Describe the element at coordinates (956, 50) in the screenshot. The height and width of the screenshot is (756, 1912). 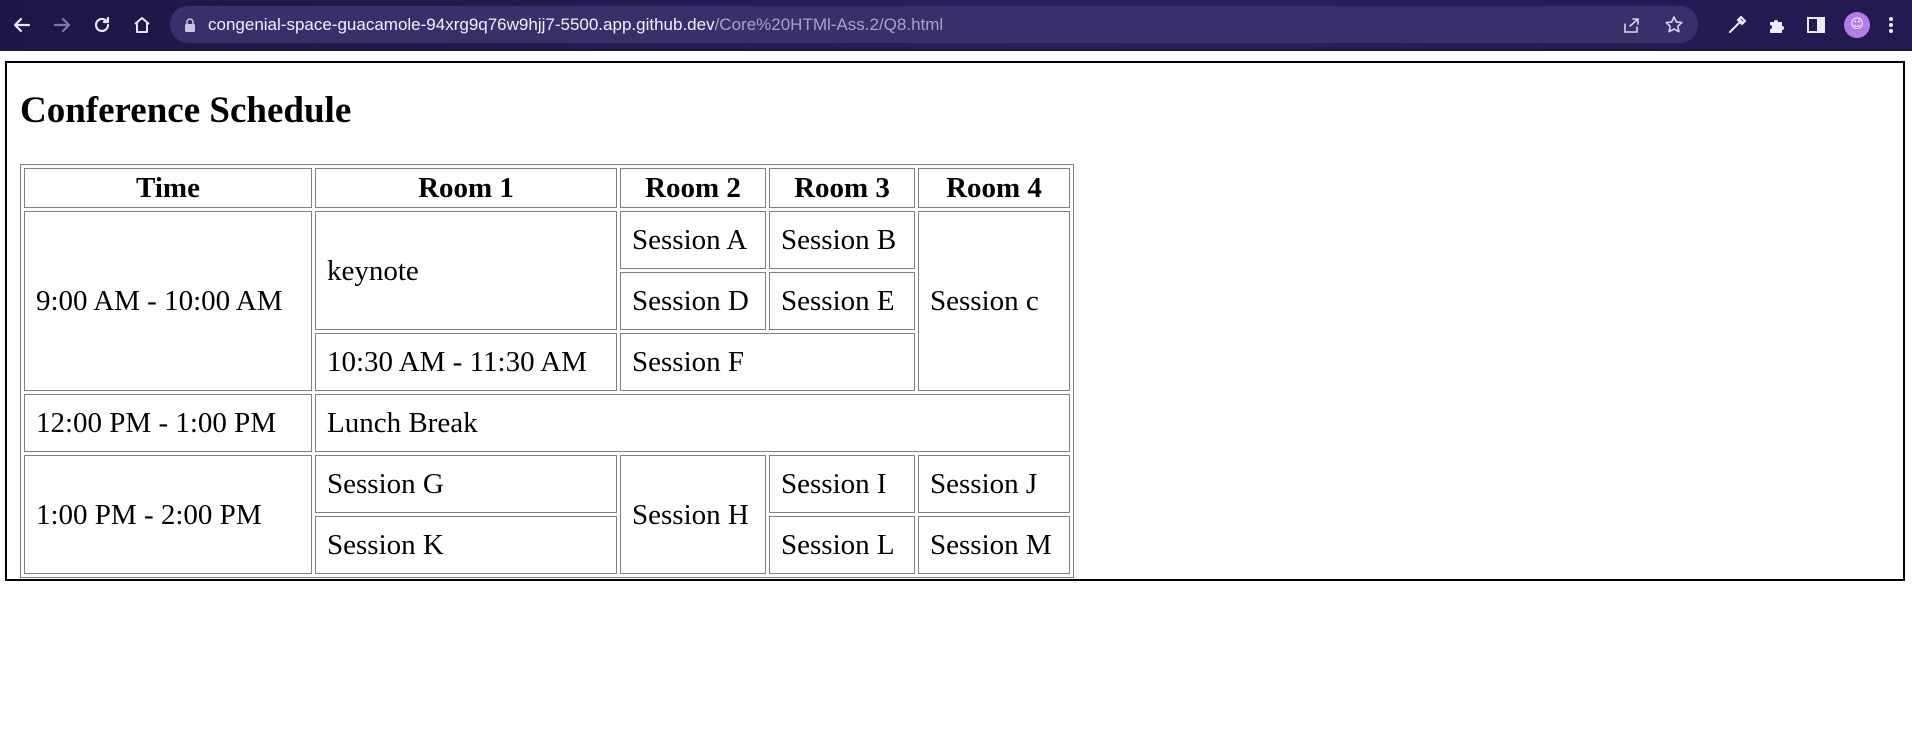
I see `toolbar-divider` at that location.